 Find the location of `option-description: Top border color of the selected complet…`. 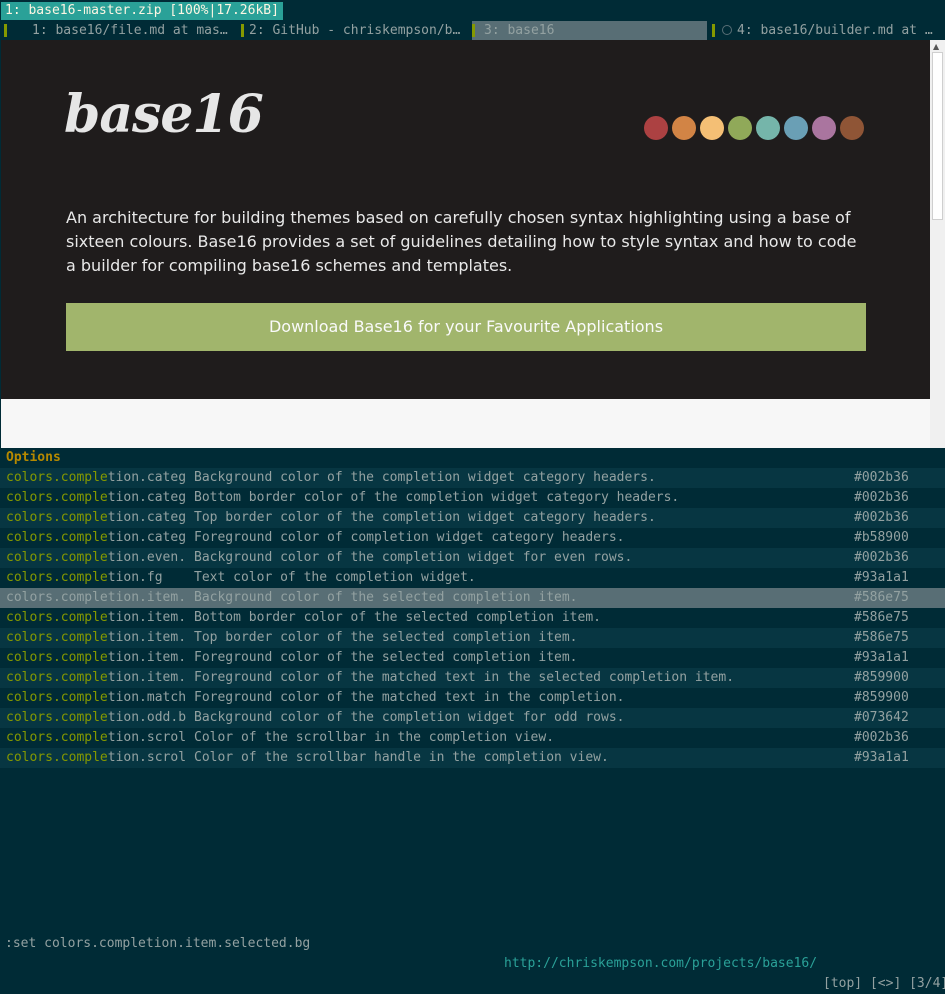

option-description: Top border color of the selected complet… is located at coordinates (386, 637).